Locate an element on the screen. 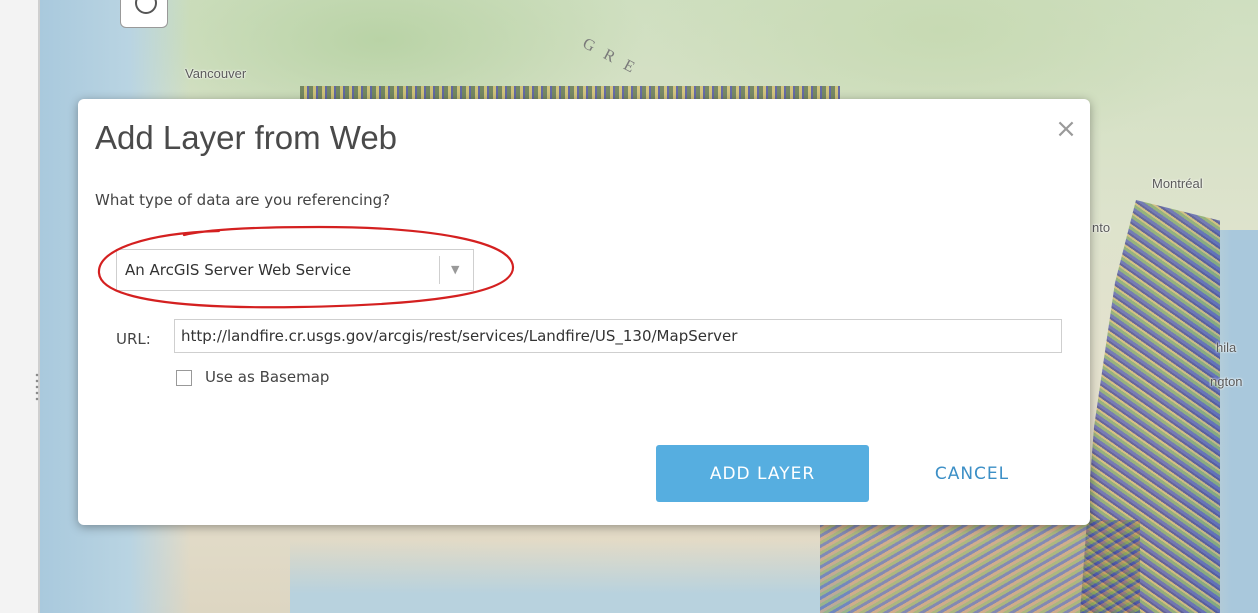 This screenshot has height=613, width=1258. gulf-of-mexico is located at coordinates (570, 576).